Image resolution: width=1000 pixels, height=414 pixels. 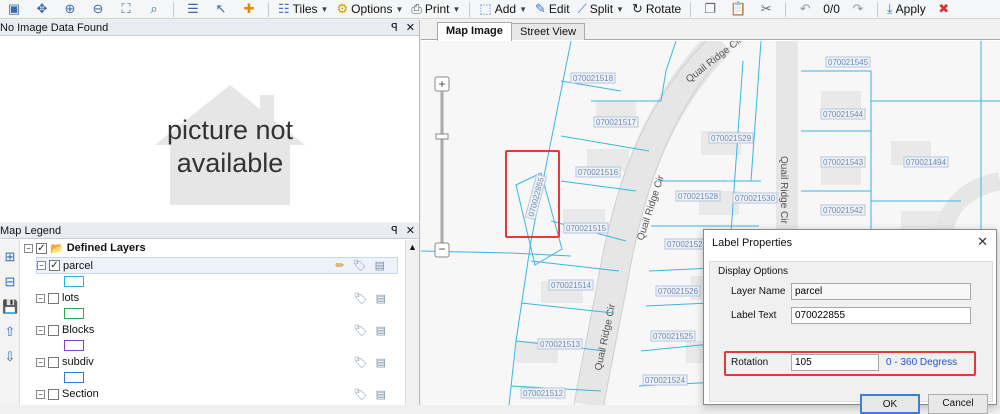 What do you see at coordinates (805, 9) in the screenshot?
I see `undo-icon: ↶` at bounding box center [805, 9].